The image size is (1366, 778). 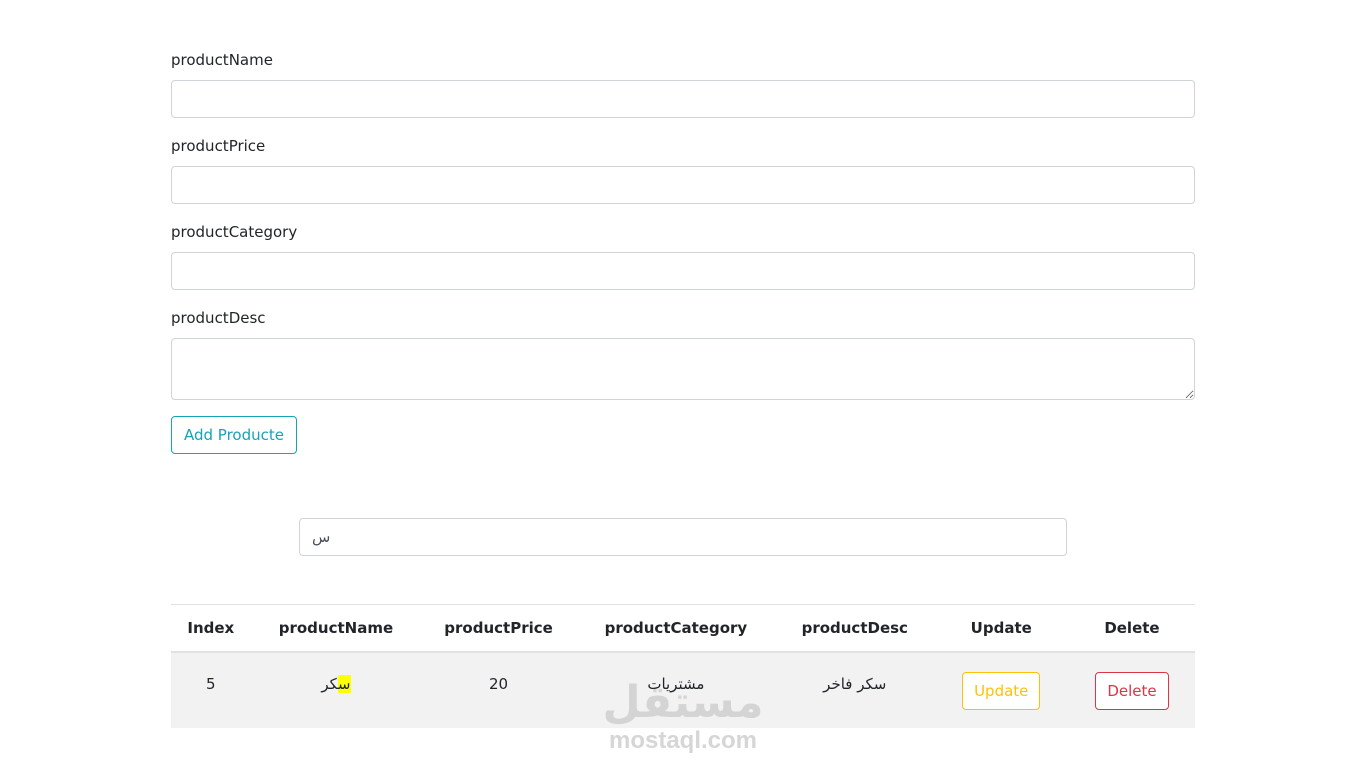 I want to click on search-input, so click(x=683, y=537).